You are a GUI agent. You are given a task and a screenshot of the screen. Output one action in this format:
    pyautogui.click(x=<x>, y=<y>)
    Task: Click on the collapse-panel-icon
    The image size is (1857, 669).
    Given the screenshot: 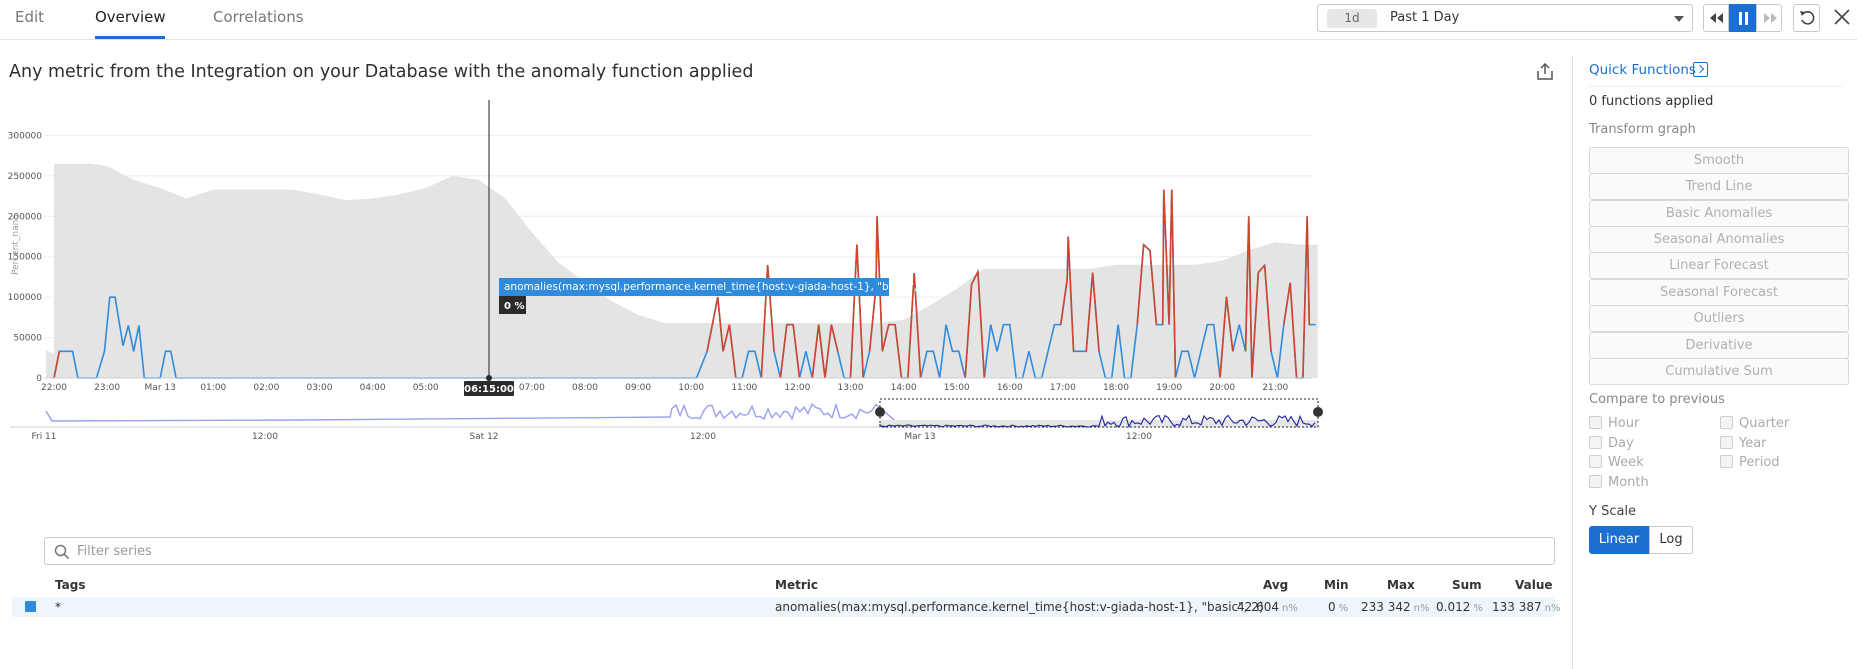 What is the action you would take?
    pyautogui.click(x=1700, y=69)
    